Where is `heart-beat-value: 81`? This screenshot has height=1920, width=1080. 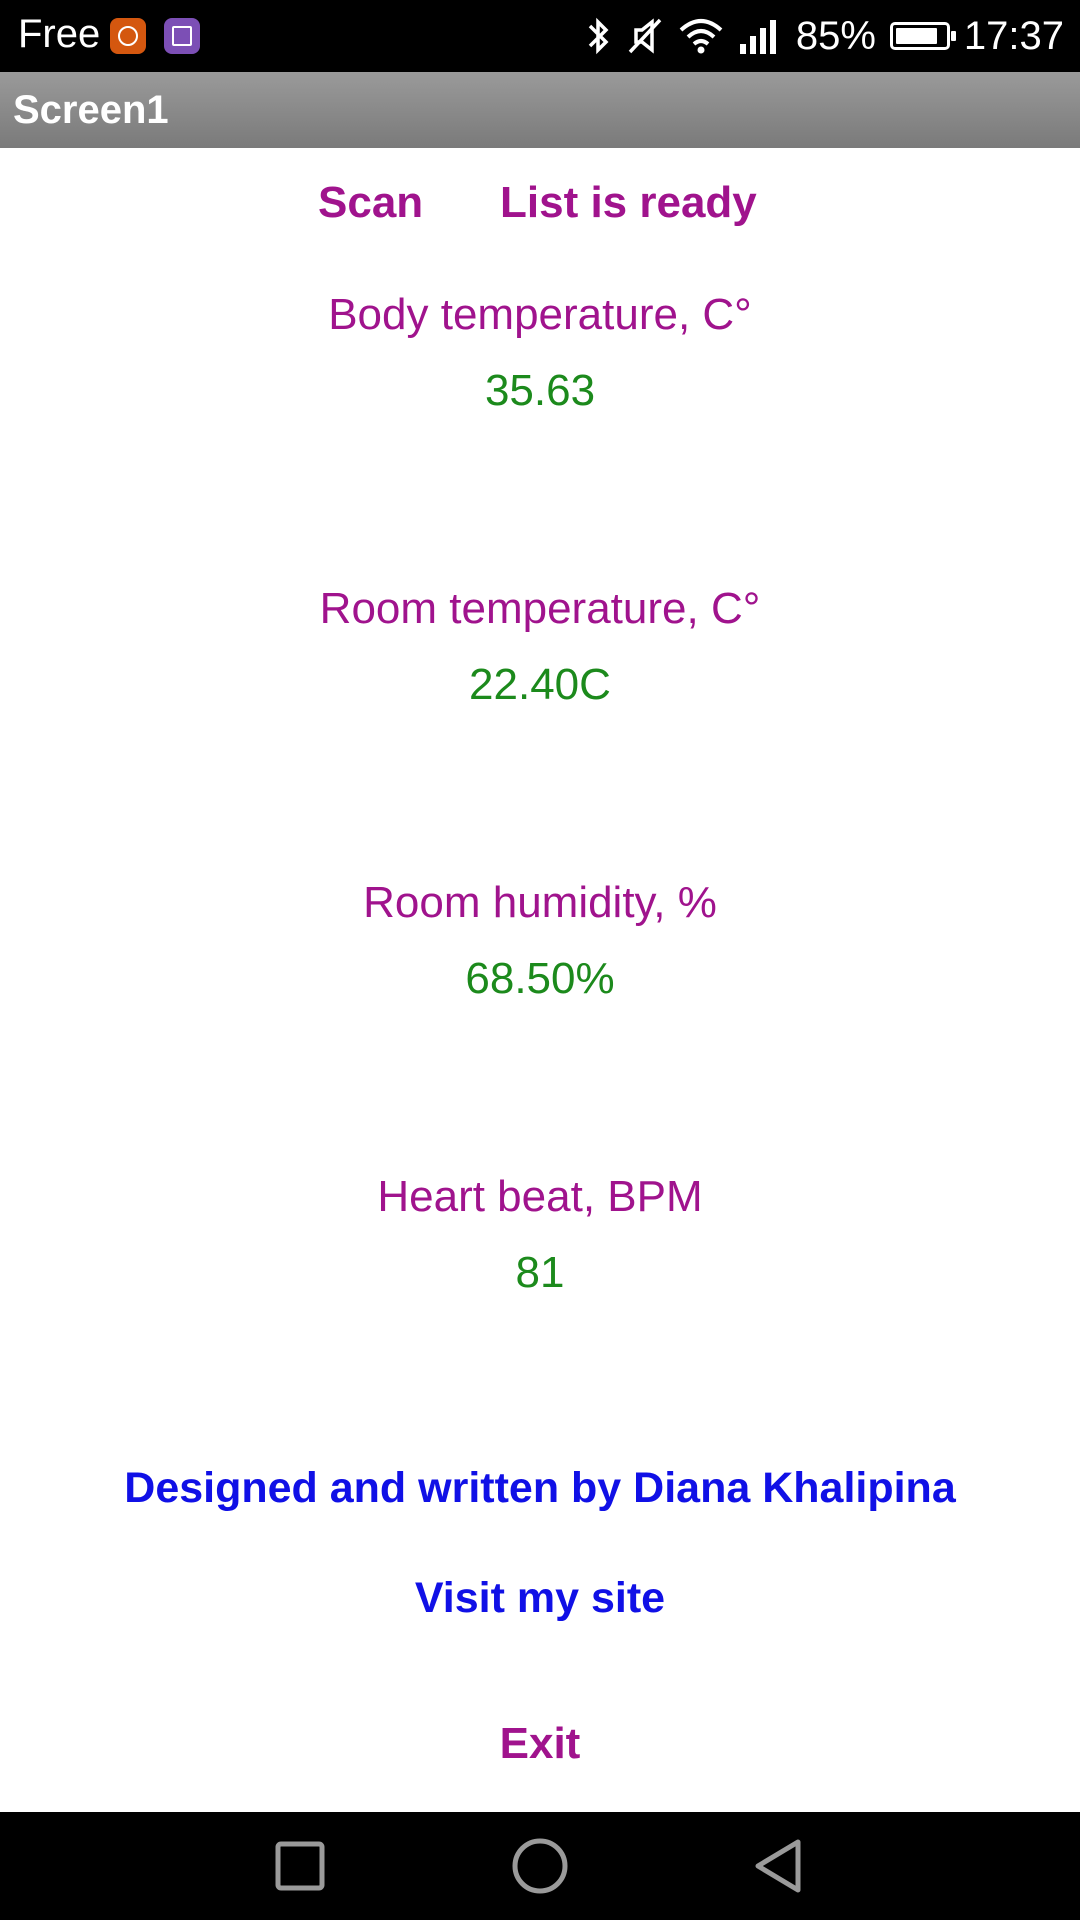 heart-beat-value: 81 is located at coordinates (540, 1272).